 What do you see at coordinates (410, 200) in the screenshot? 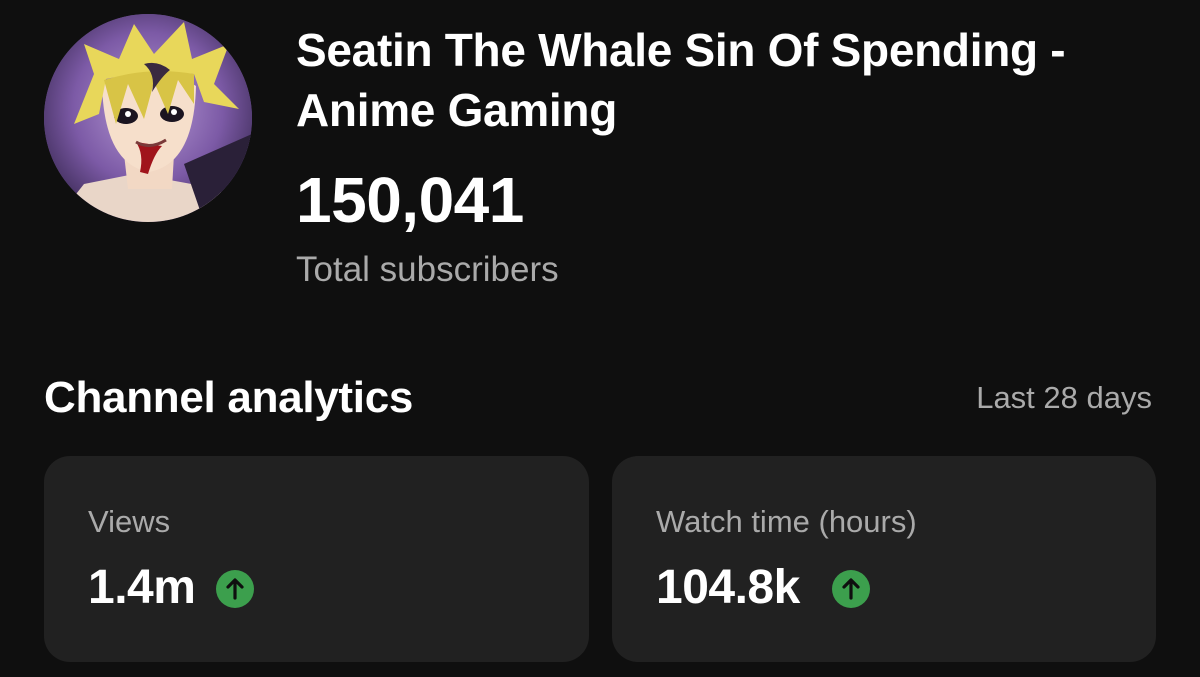
I see `subscriber-count: 150,041` at bounding box center [410, 200].